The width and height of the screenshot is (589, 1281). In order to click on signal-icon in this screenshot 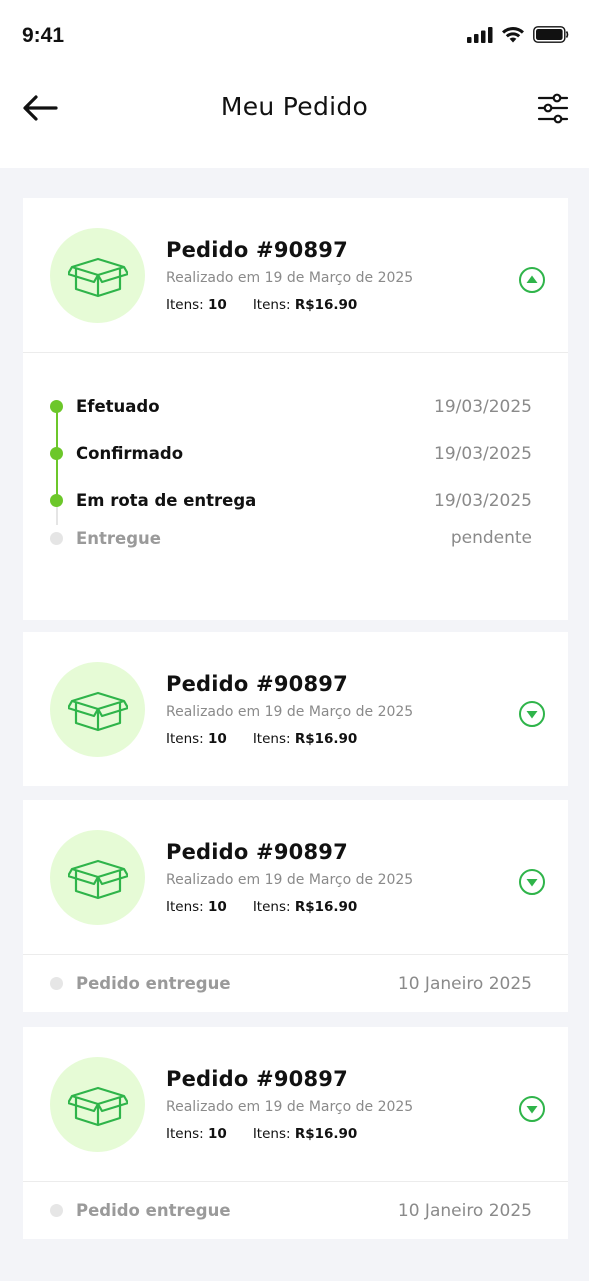, I will do `click(480, 34)`.